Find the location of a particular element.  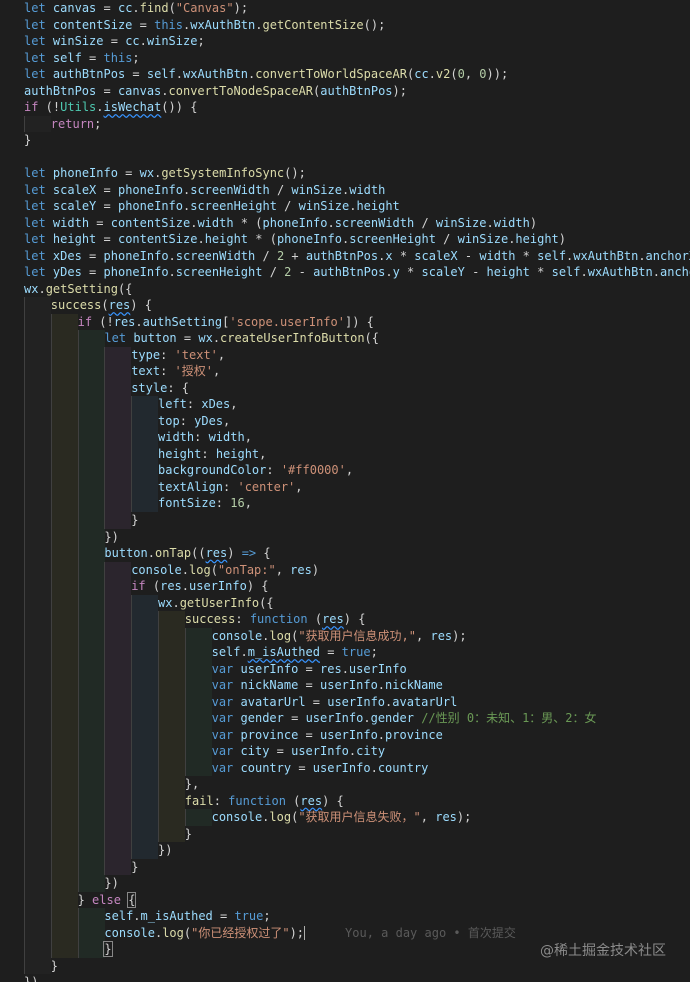

code-line: style: { is located at coordinates (345, 388).